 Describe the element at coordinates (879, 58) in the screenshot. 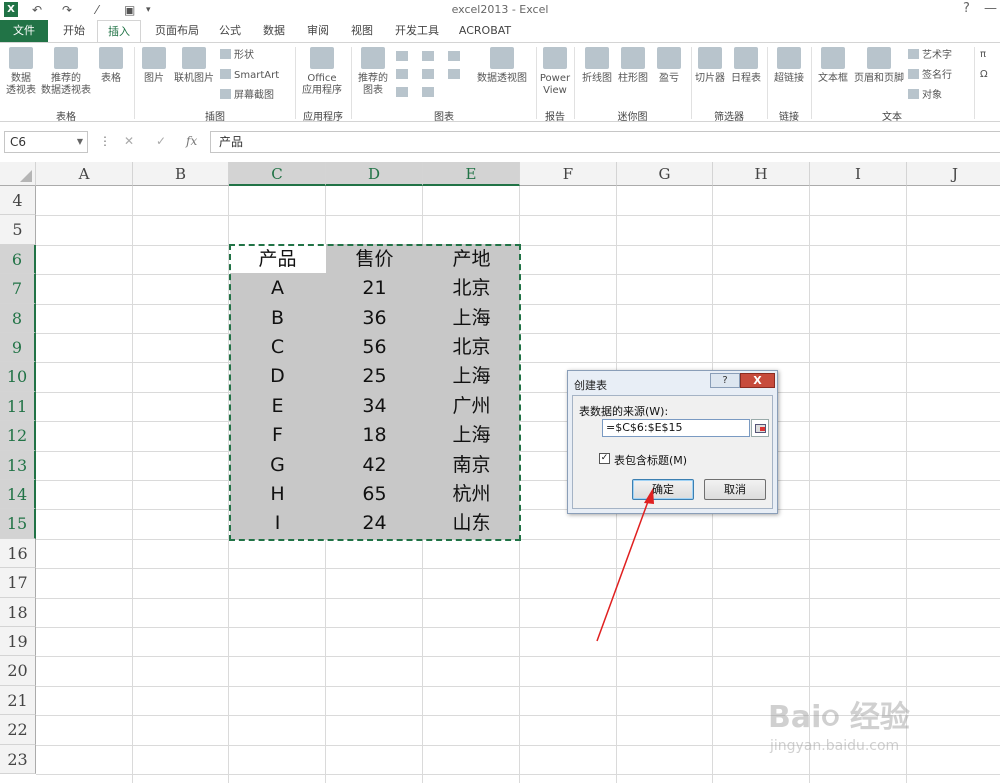

I see `header-footer-icon` at that location.